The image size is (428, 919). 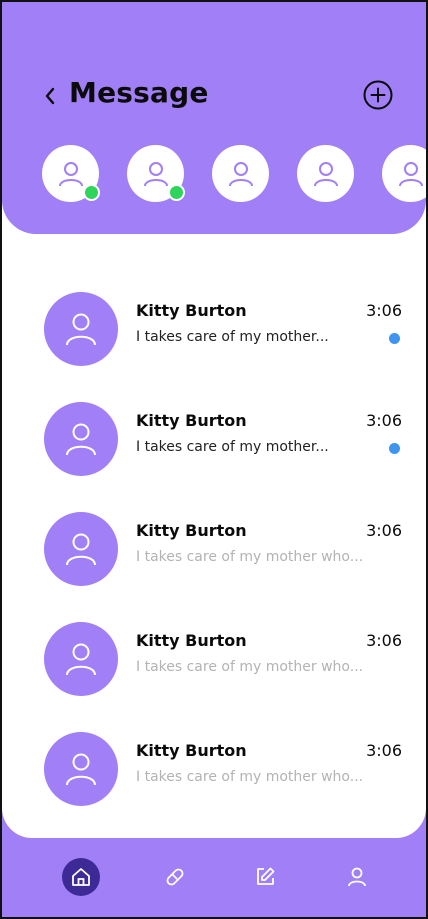 I want to click on nav-medicine, so click(x=175, y=877).